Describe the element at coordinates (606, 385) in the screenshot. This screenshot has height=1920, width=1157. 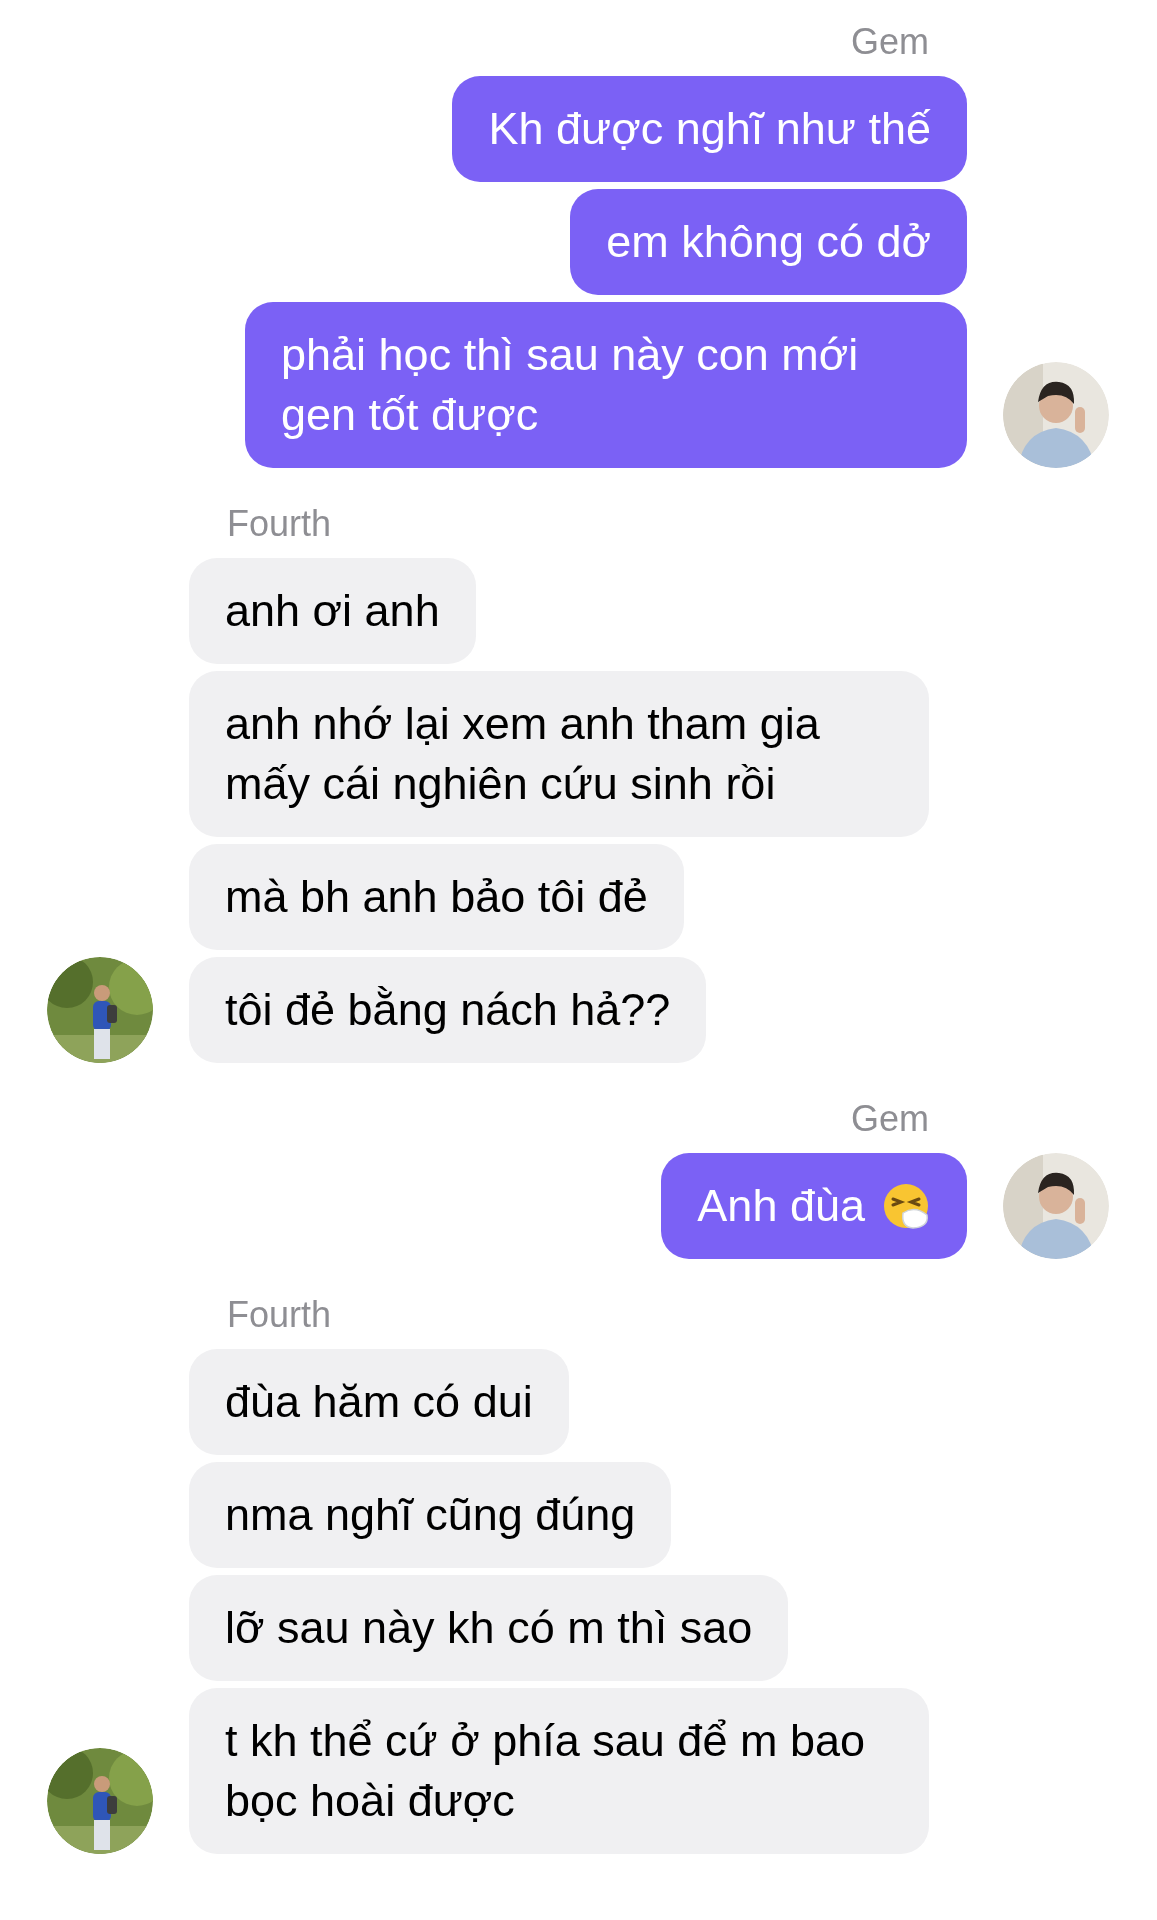
I see `message-bubble: phải học thì sau này con mới gen tốt được` at that location.